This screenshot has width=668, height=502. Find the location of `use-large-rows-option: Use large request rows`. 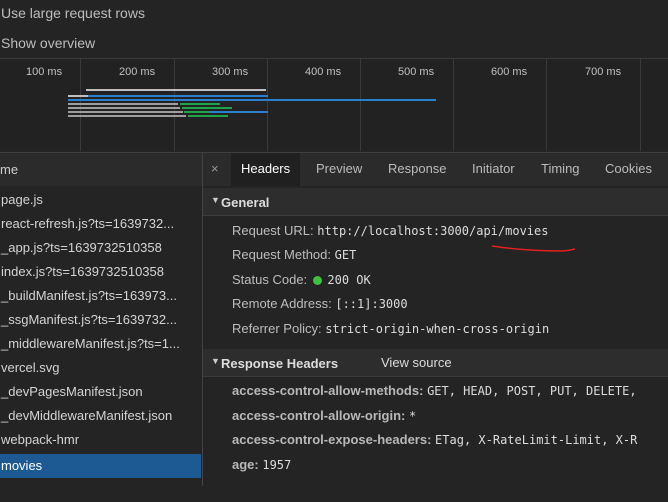

use-large-rows-option: Use large request rows is located at coordinates (73, 13).